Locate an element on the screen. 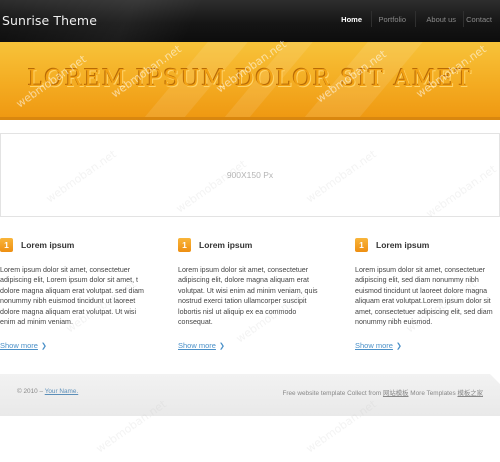  nav-portfolio: Portfolio is located at coordinates (392, 19).